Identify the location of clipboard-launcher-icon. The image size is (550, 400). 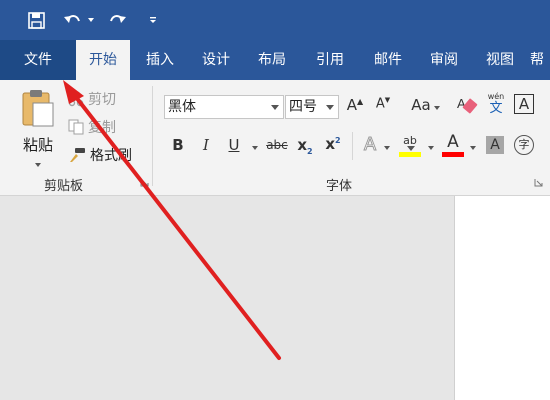
(144, 182).